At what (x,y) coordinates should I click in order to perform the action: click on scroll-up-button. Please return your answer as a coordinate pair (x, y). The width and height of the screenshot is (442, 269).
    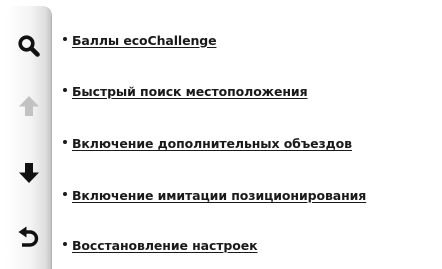
    Looking at the image, I should click on (28, 106).